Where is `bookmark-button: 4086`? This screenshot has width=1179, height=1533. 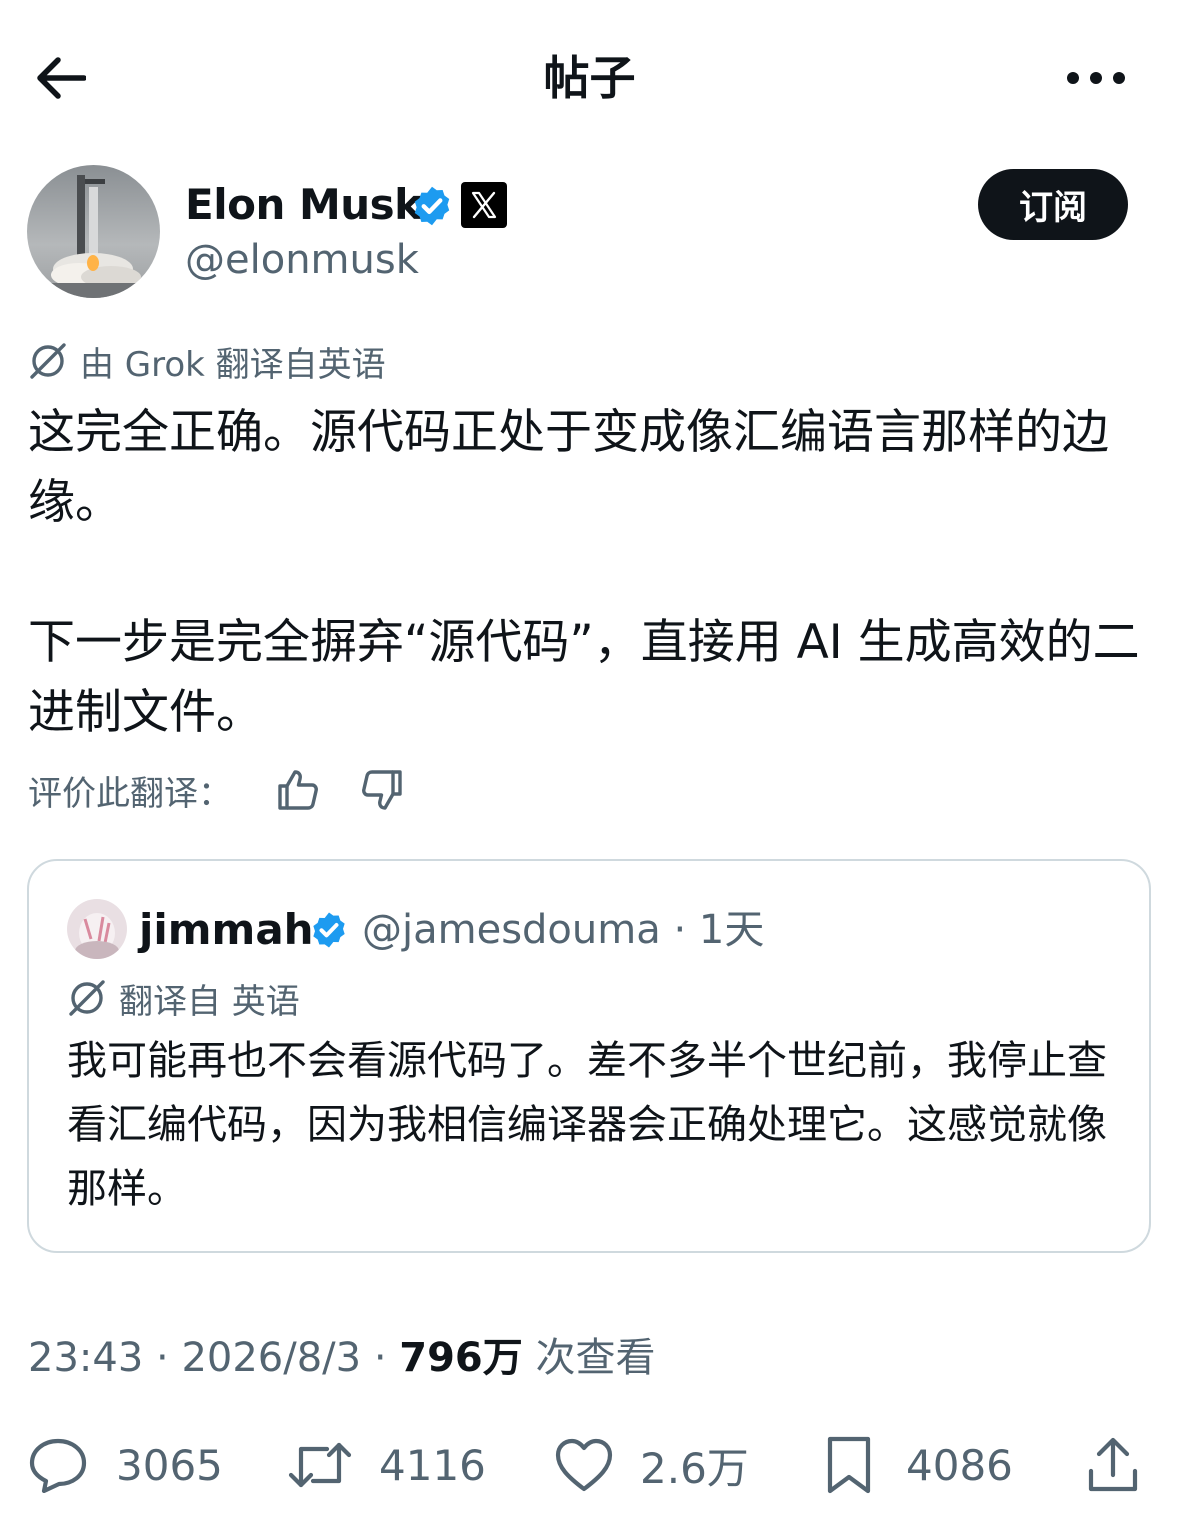 bookmark-button: 4086 is located at coordinates (918, 1465).